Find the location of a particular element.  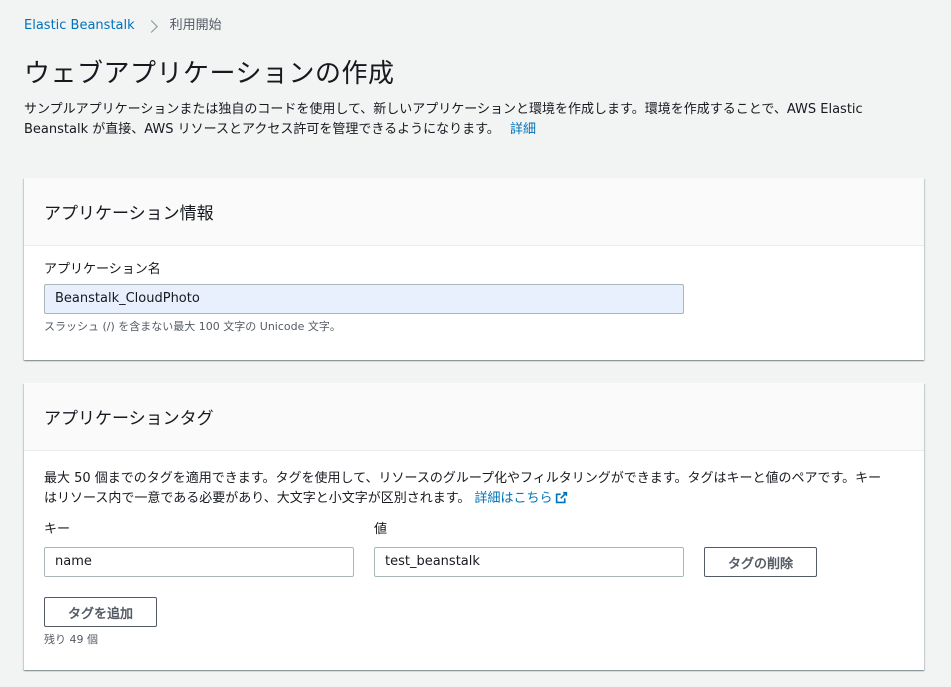

app-info-panel-header: アプリケーション情報 is located at coordinates (474, 212).